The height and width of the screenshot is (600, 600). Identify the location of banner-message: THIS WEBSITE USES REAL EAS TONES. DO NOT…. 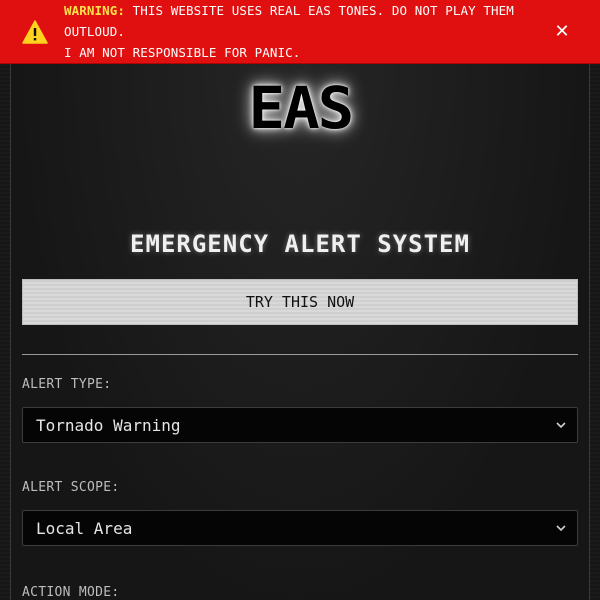
(289, 21).